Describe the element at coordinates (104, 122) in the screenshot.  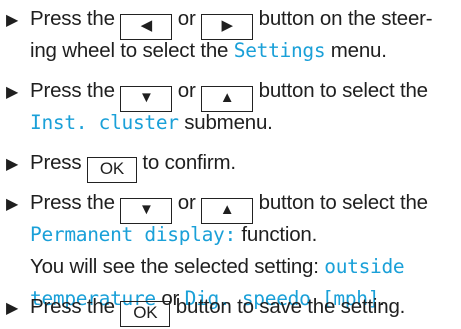
I see `inst-cluster-submenu-name: Inst. cluster` at that location.